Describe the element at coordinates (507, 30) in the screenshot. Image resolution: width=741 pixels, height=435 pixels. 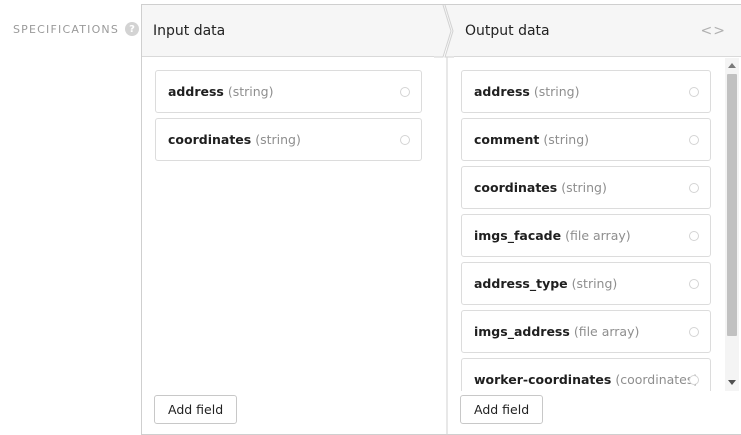
I see `output-data-title: Output data` at that location.